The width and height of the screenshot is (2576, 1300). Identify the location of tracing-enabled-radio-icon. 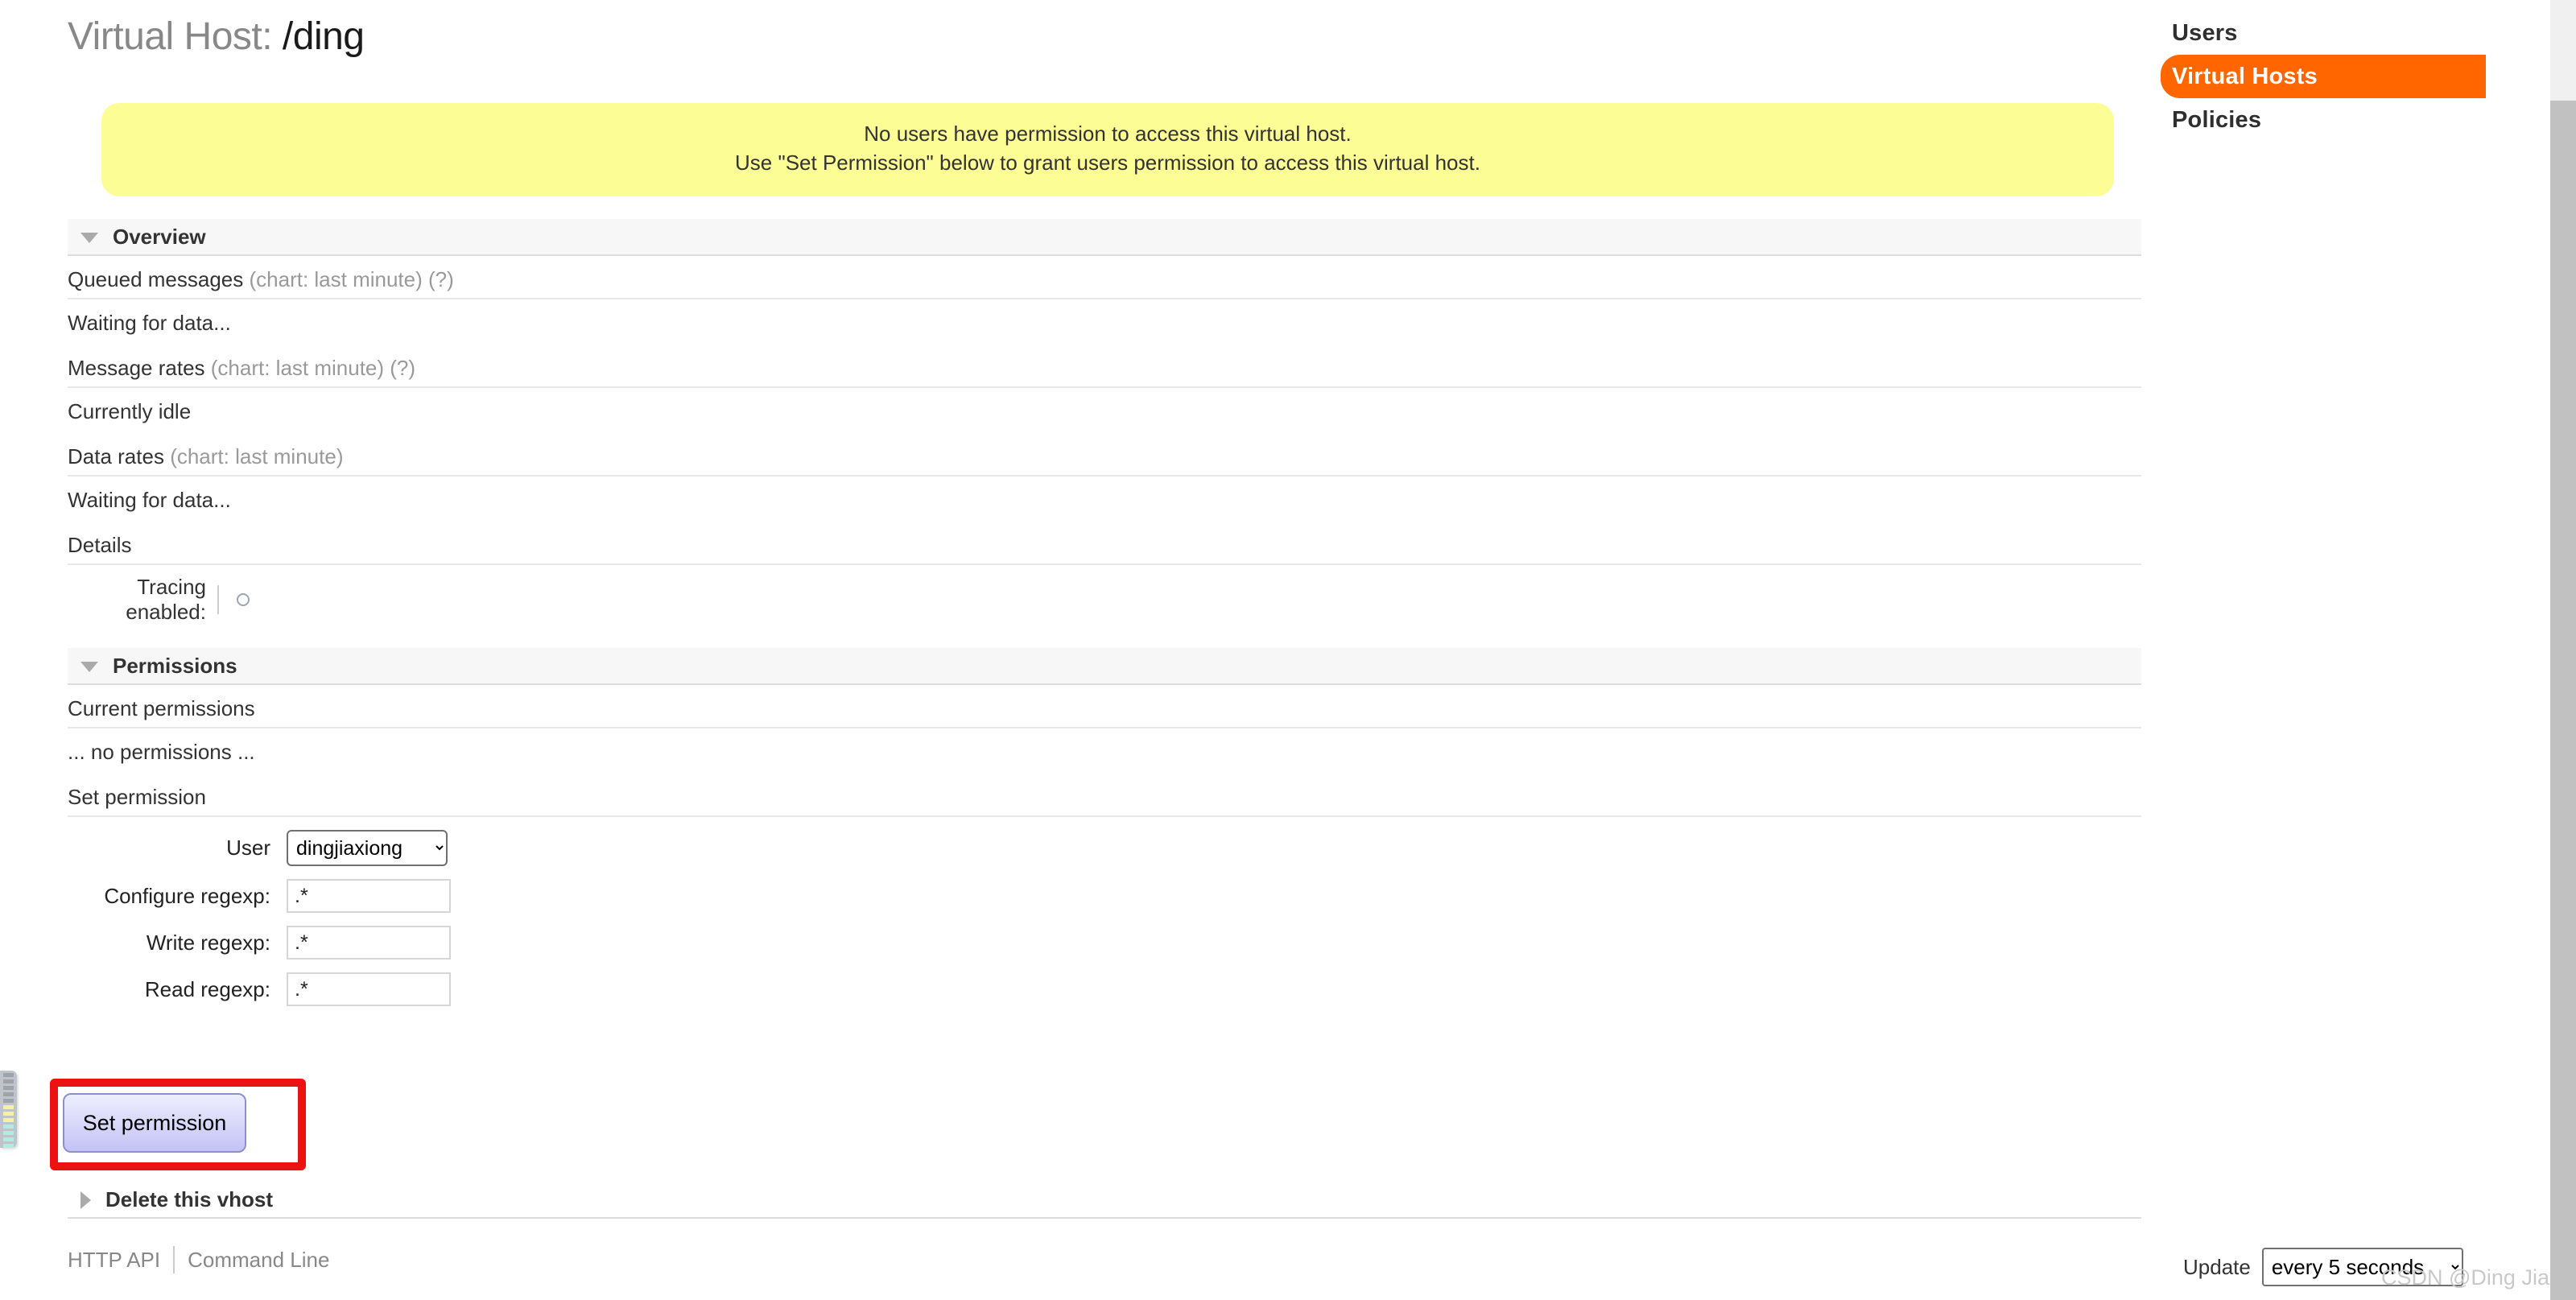
(243, 599).